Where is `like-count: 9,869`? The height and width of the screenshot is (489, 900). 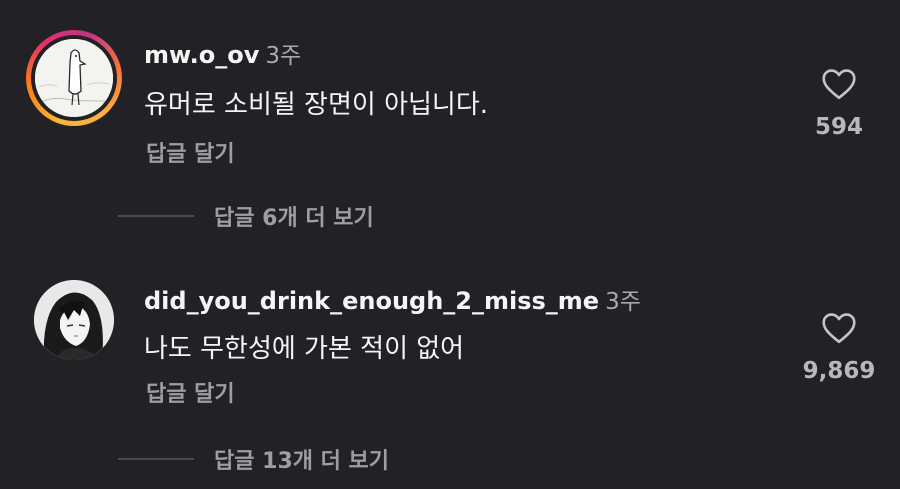
like-count: 9,869 is located at coordinates (839, 371).